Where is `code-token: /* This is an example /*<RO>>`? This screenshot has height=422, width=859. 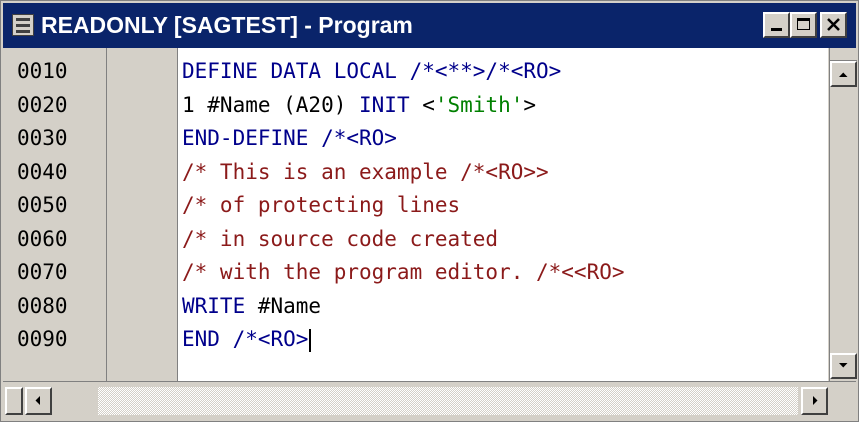
code-token: /* This is an example /*<RO>> is located at coordinates (365, 171).